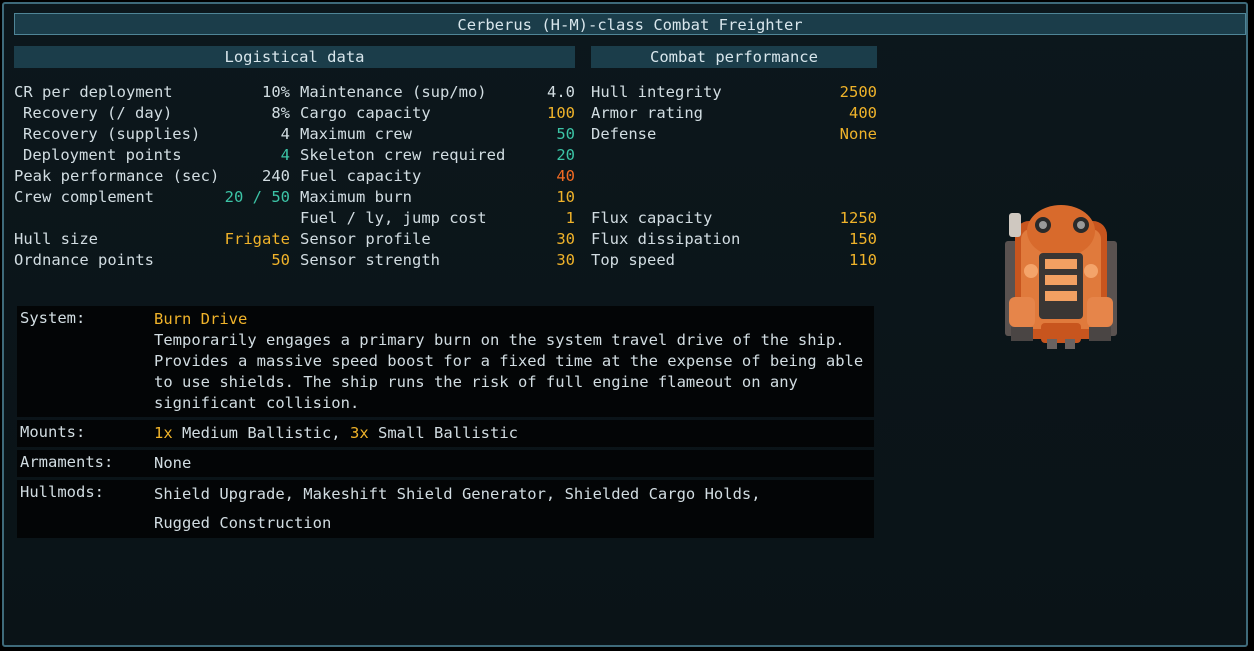  I want to click on stat-value: 8%, so click(280, 113).